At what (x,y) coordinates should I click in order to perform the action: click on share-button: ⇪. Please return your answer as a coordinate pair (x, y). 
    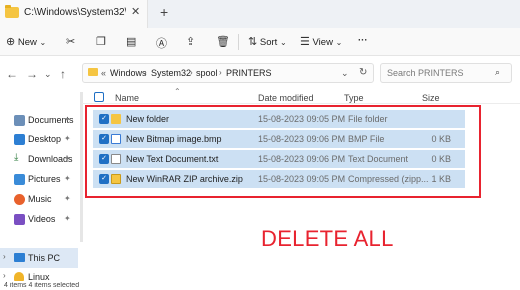
    Looking at the image, I should click on (190, 41).